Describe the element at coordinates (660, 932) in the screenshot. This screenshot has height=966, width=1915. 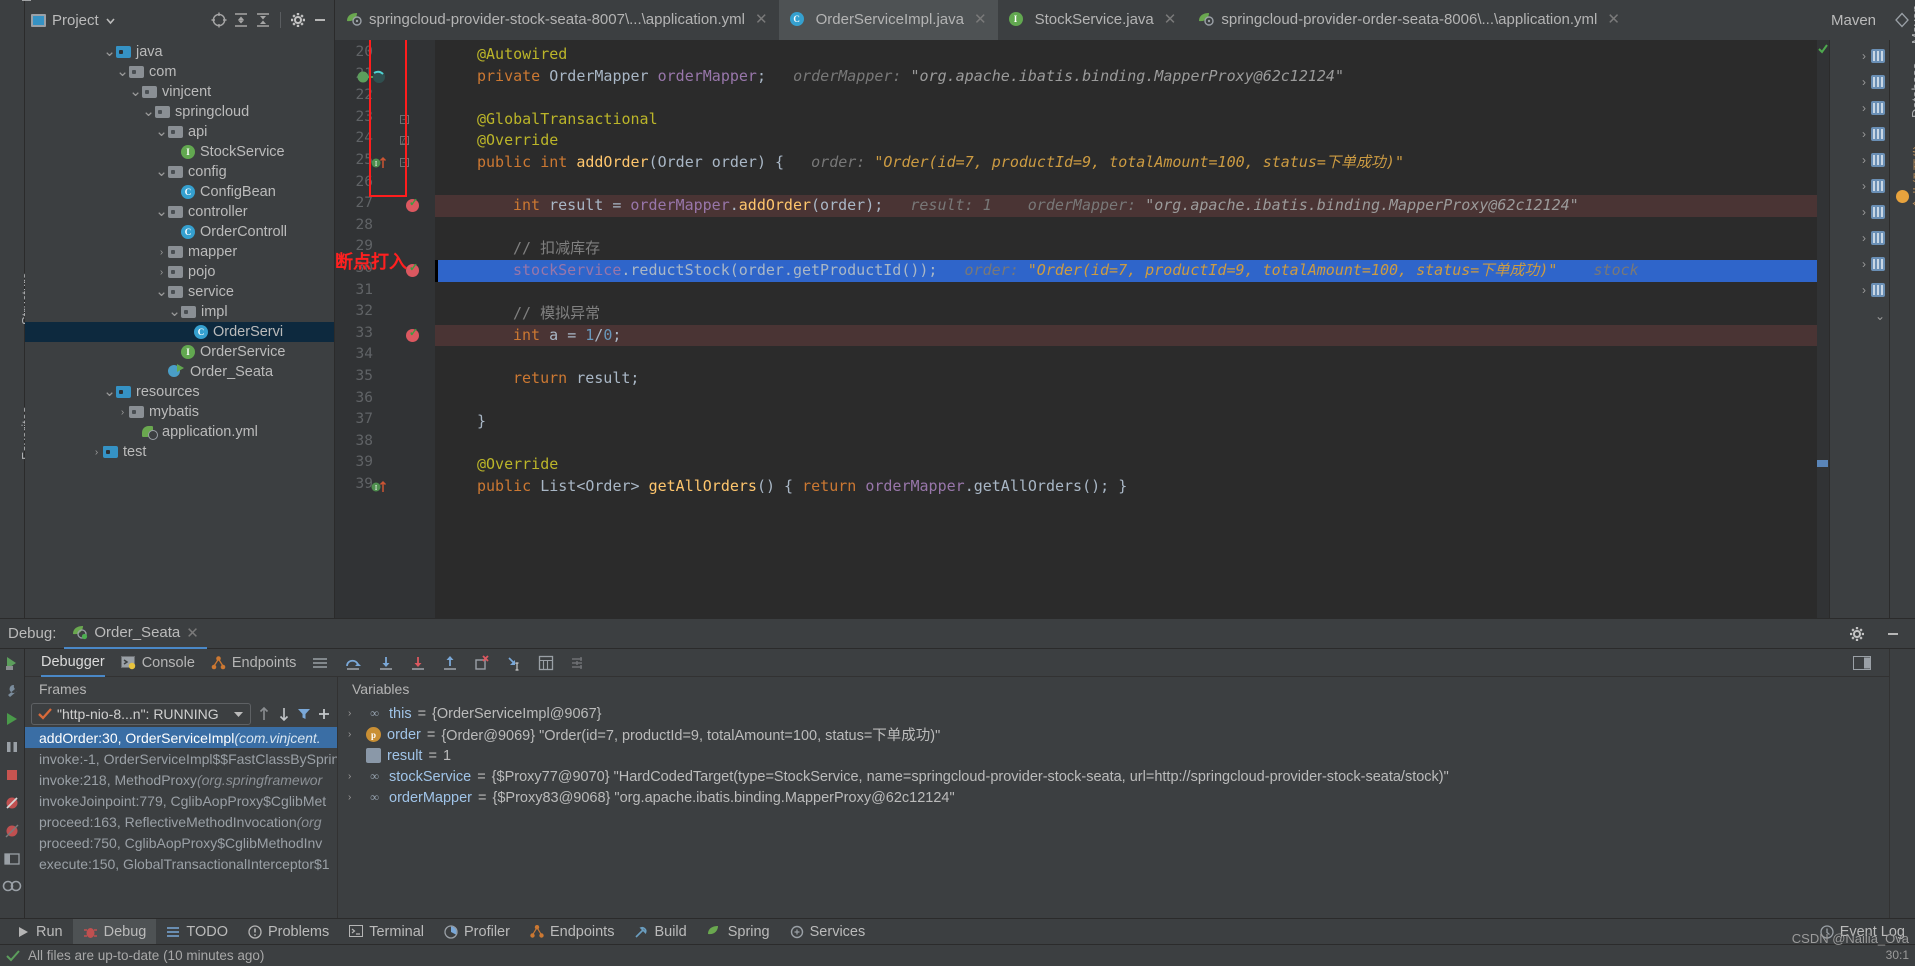
I see `tool-window-build: Build` at that location.